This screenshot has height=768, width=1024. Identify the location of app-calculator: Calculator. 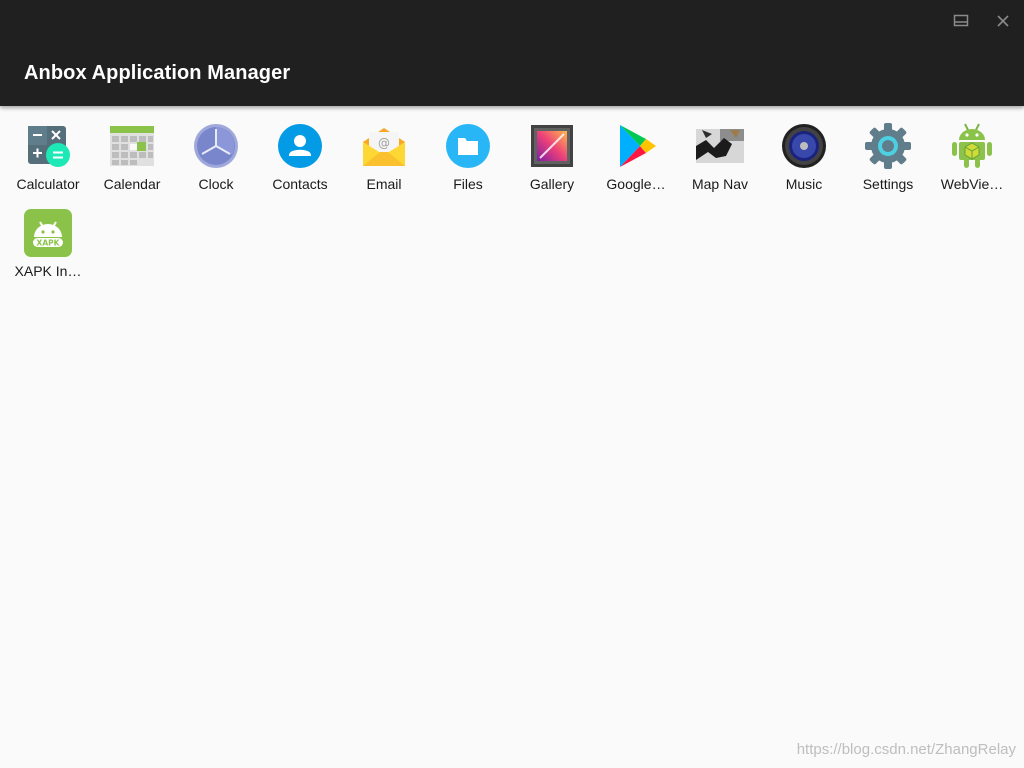
(48, 158).